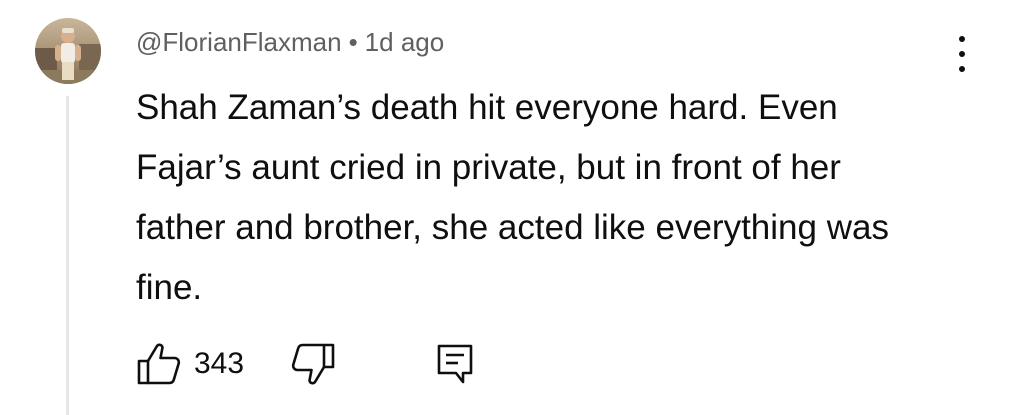 The width and height of the screenshot is (1024, 415). I want to click on more-options-button, so click(962, 54).